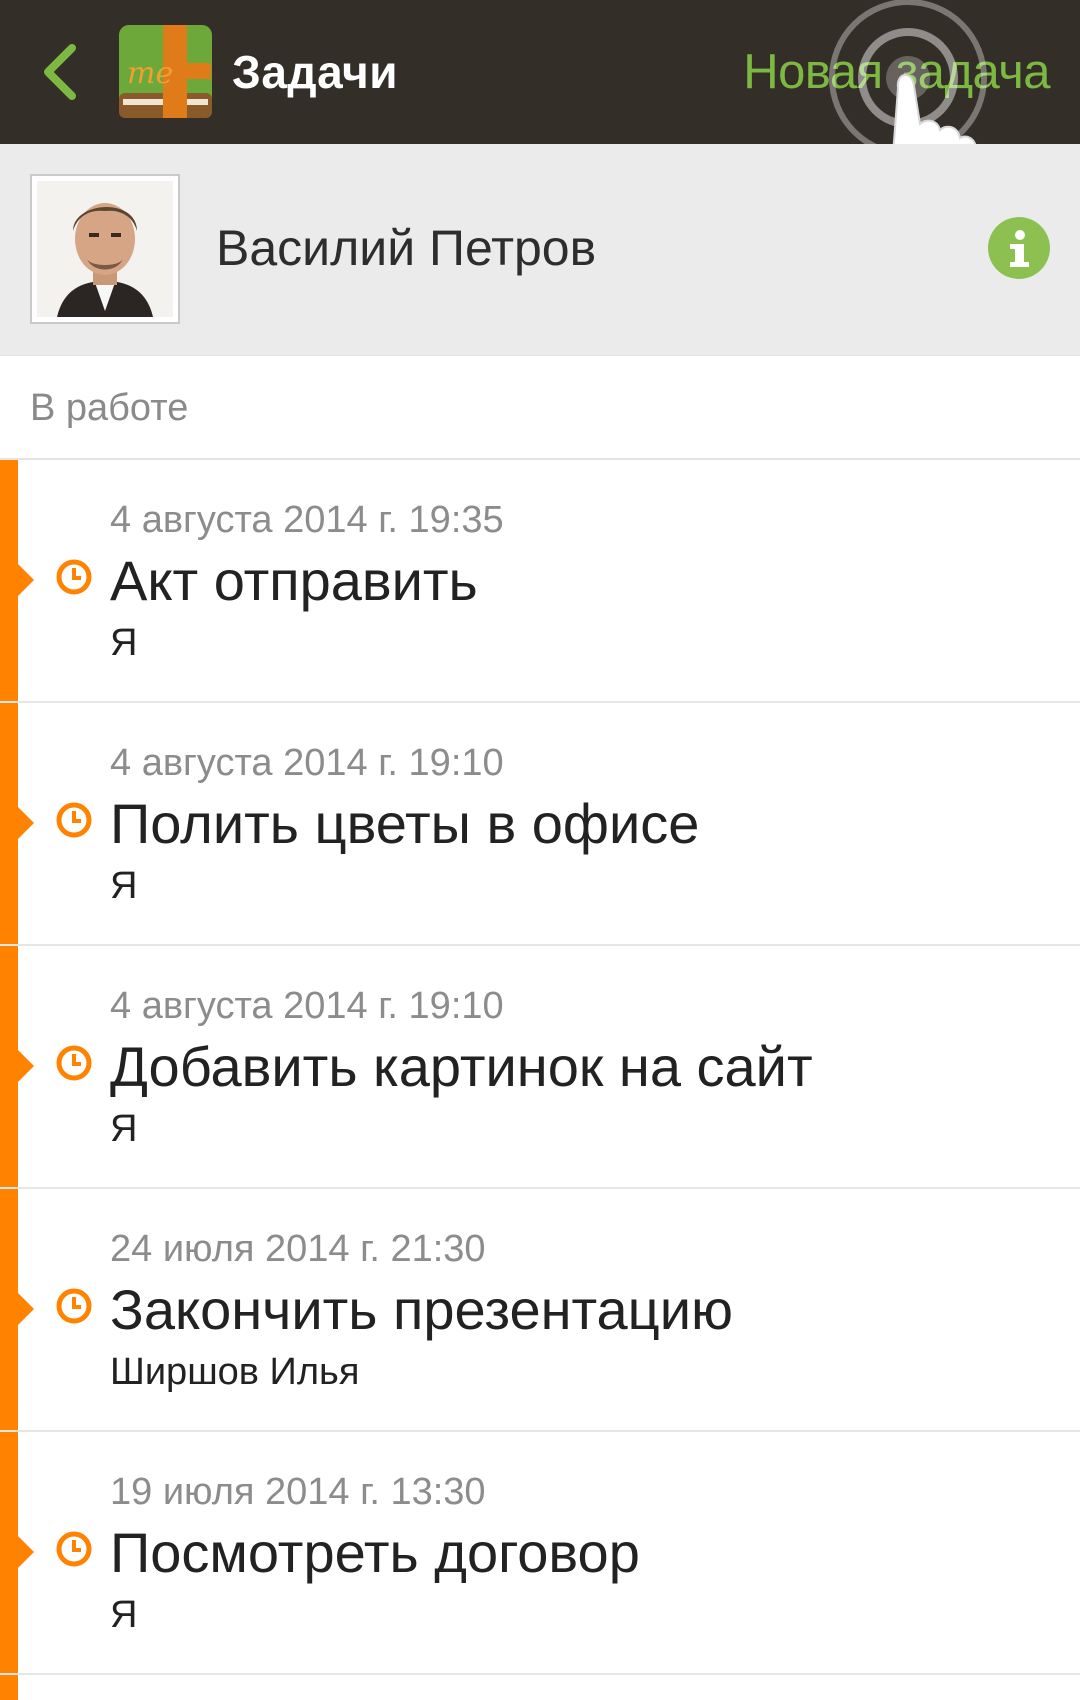 This screenshot has height=1700, width=1080. Describe the element at coordinates (540, 111) in the screenshot. I see `top-bar: me Задачи Новая задача` at that location.